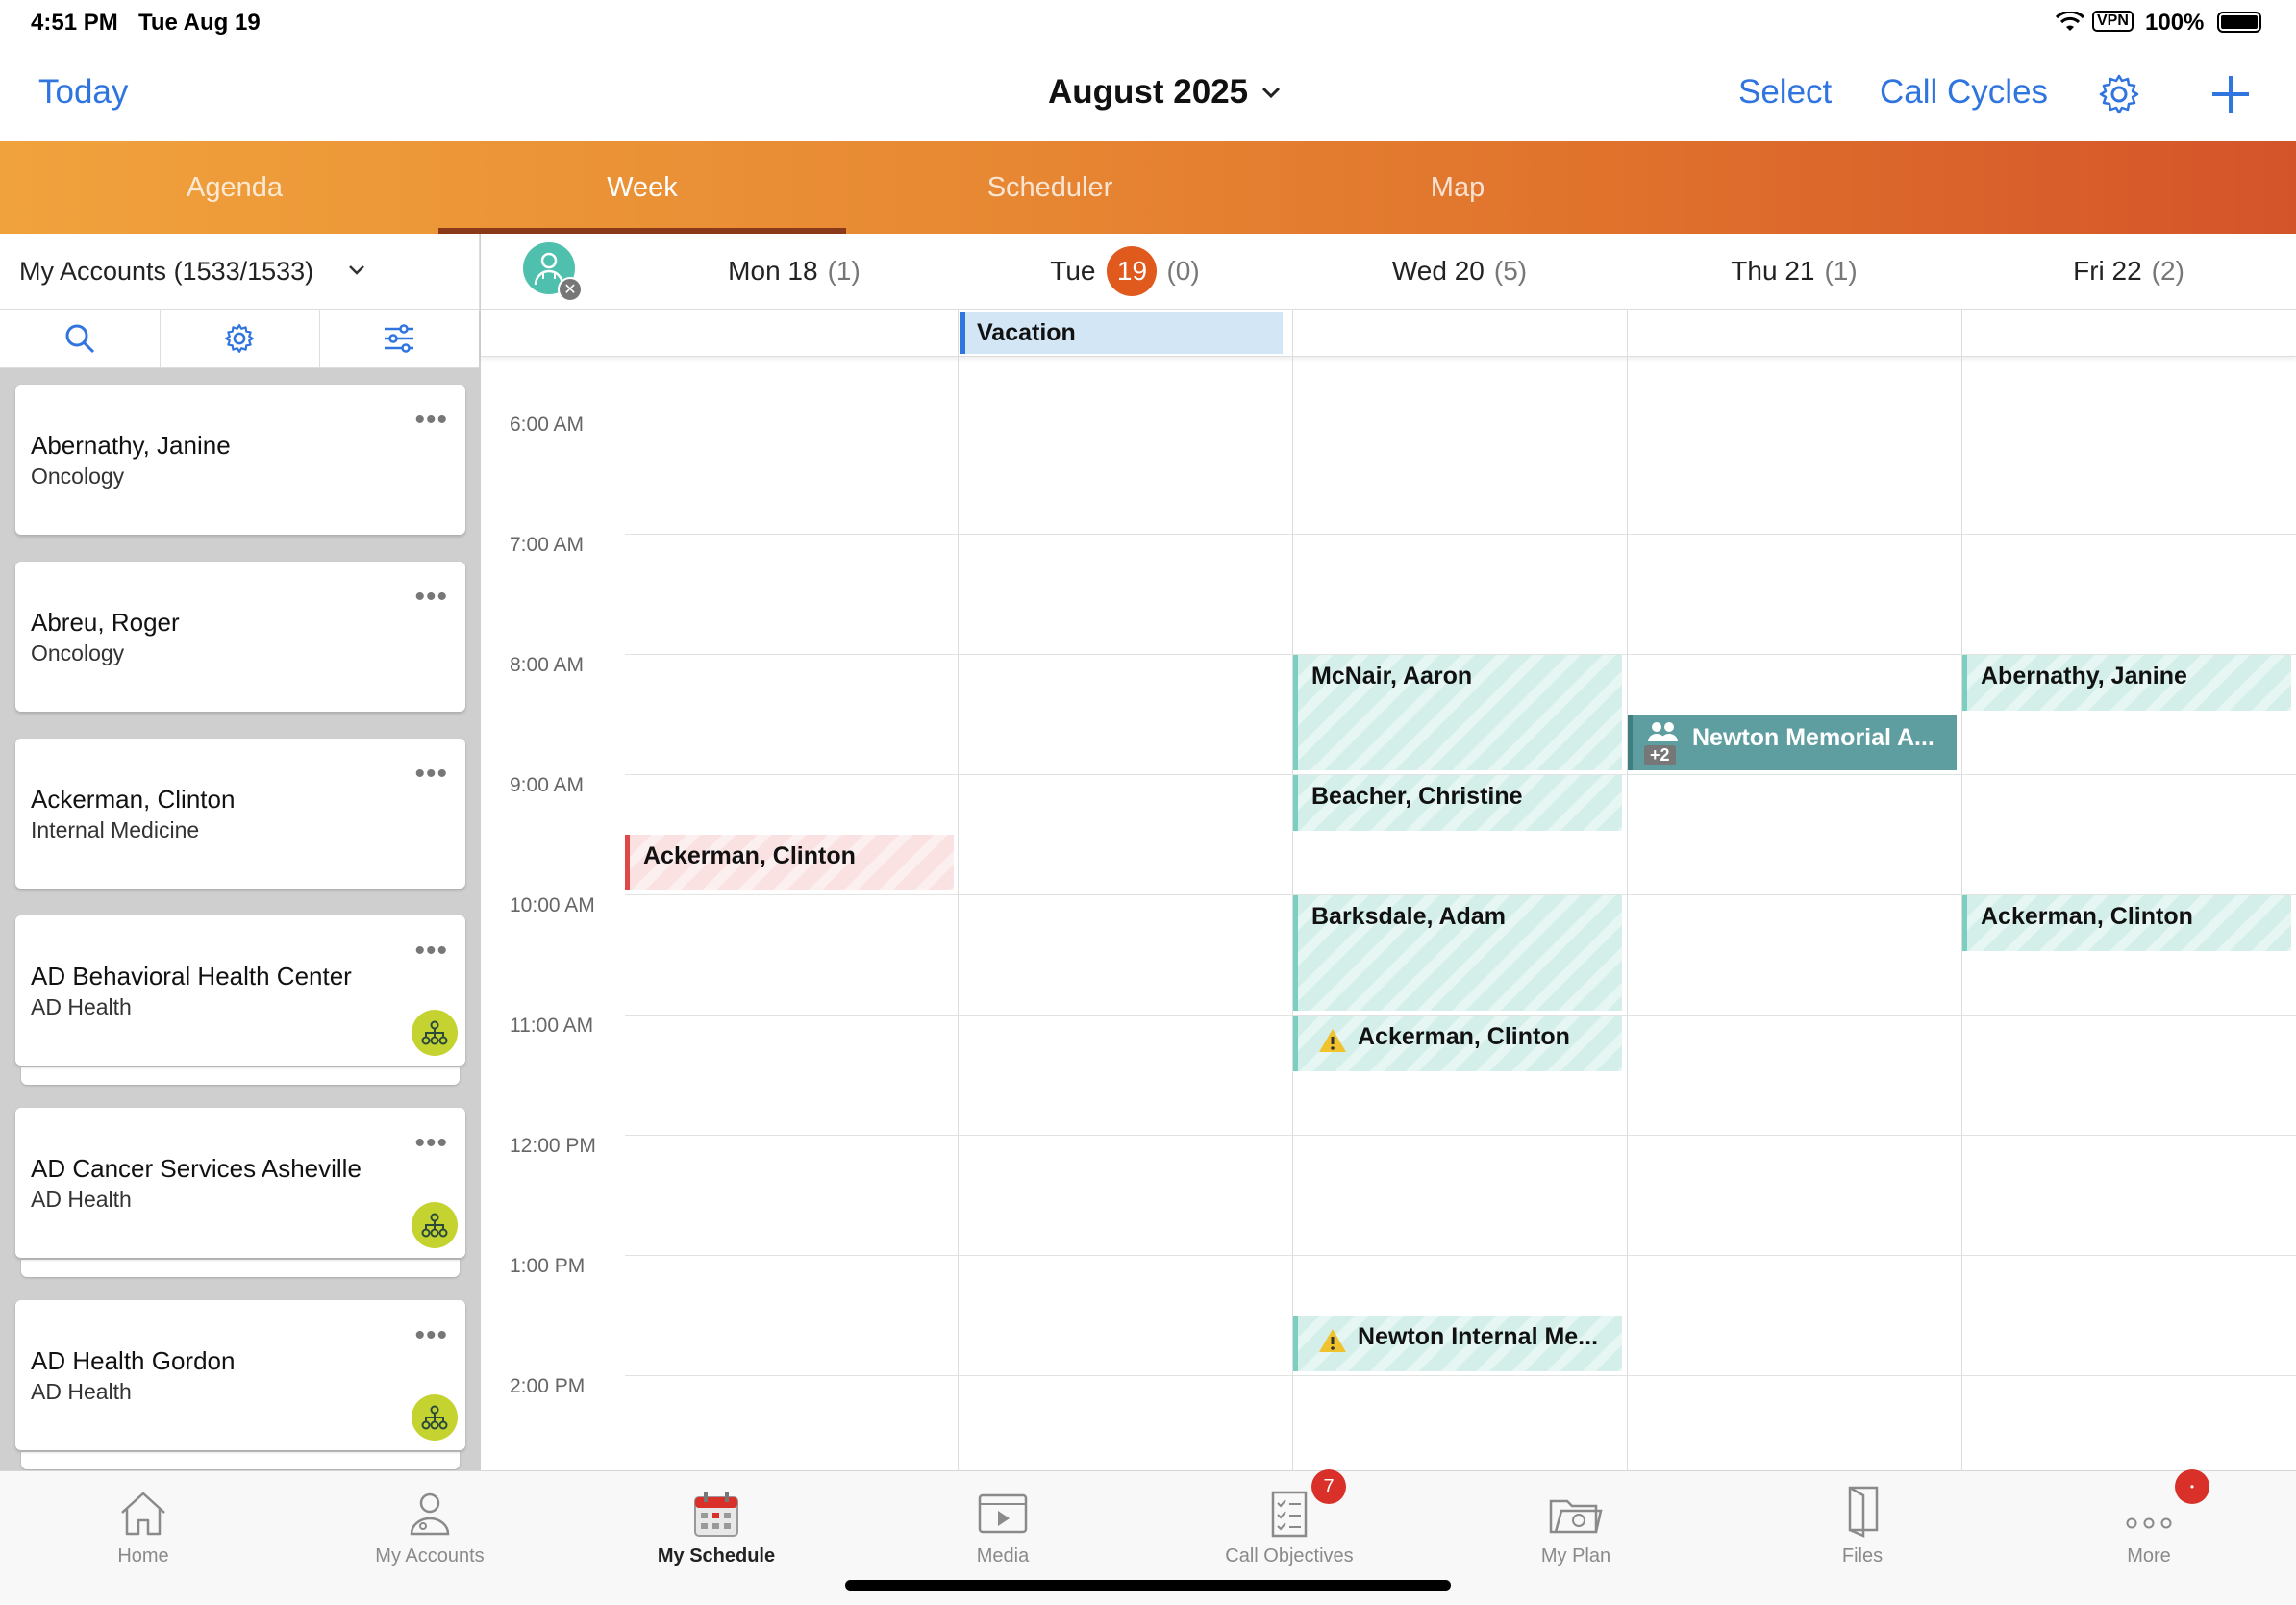  Describe the element at coordinates (1964, 92) in the screenshot. I see `call-cycles-button: Call Cycles` at that location.